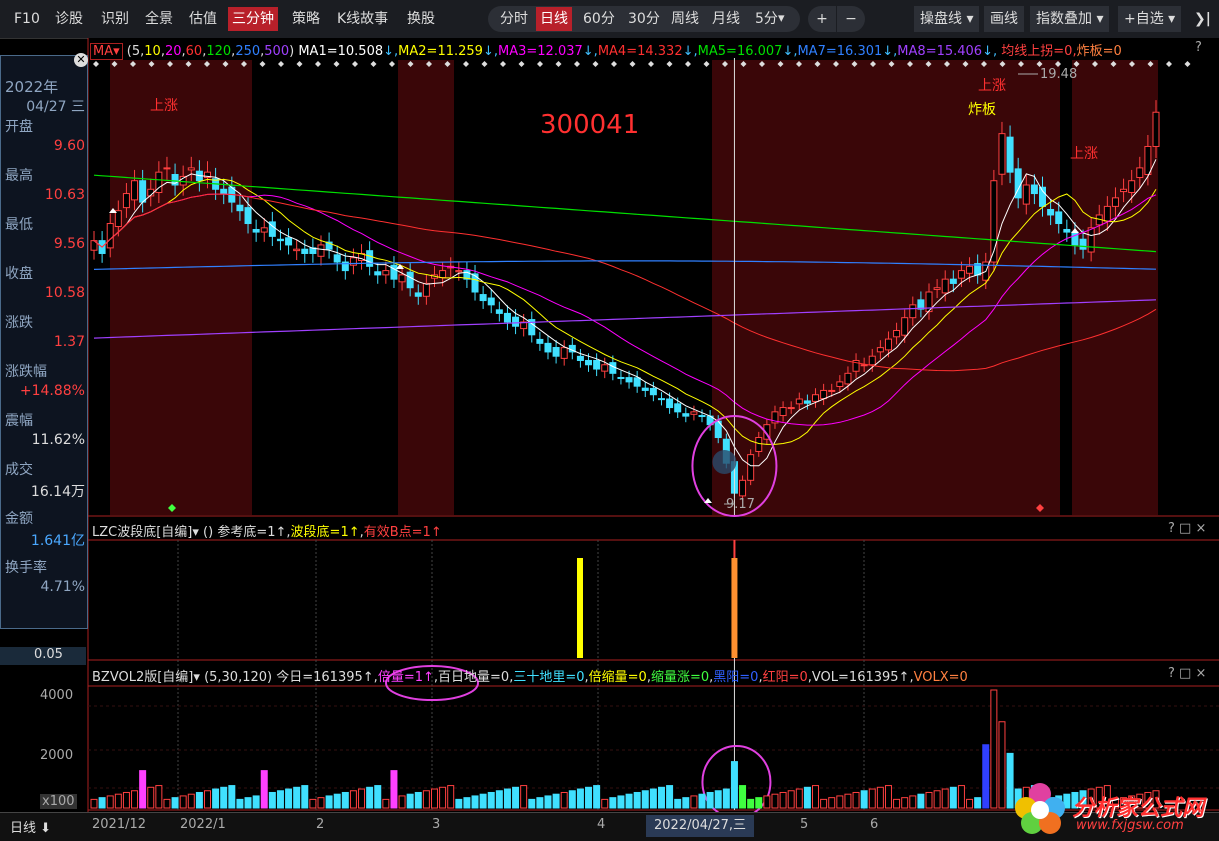 Image resolution: width=1219 pixels, height=841 pixels. What do you see at coordinates (554, 19) in the screenshot?
I see `period-tab-1: 日线` at bounding box center [554, 19].